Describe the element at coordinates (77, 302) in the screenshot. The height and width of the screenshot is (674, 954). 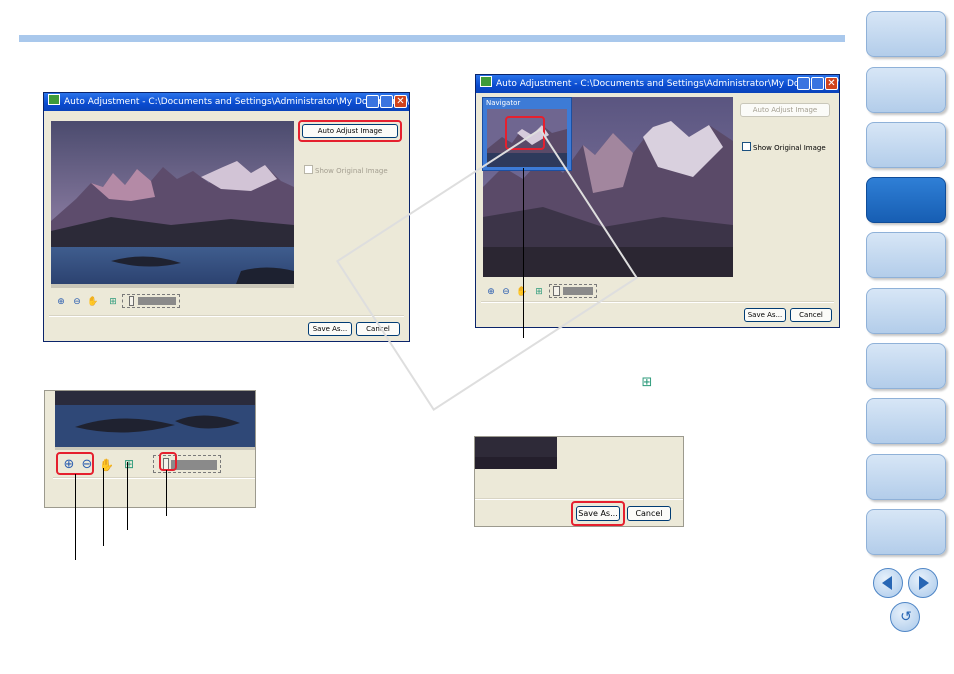
I see `zoom-out-icon: ⊖` at that location.